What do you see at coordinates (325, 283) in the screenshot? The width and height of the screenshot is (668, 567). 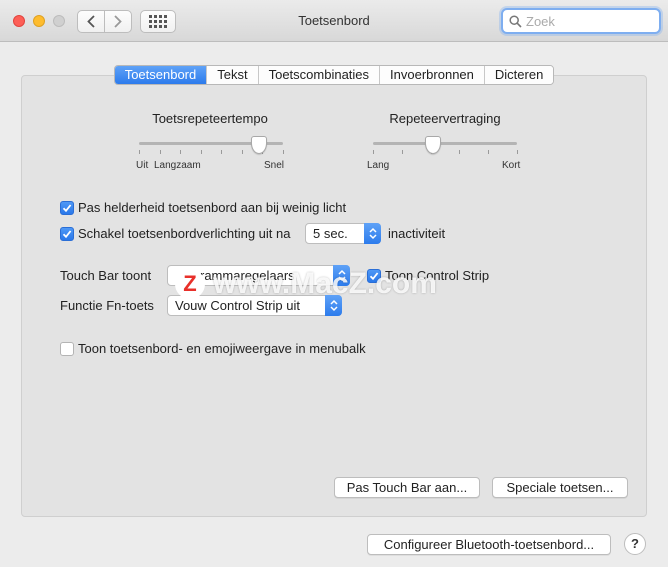 I see `watermark-text: www.MacZ.com` at bounding box center [325, 283].